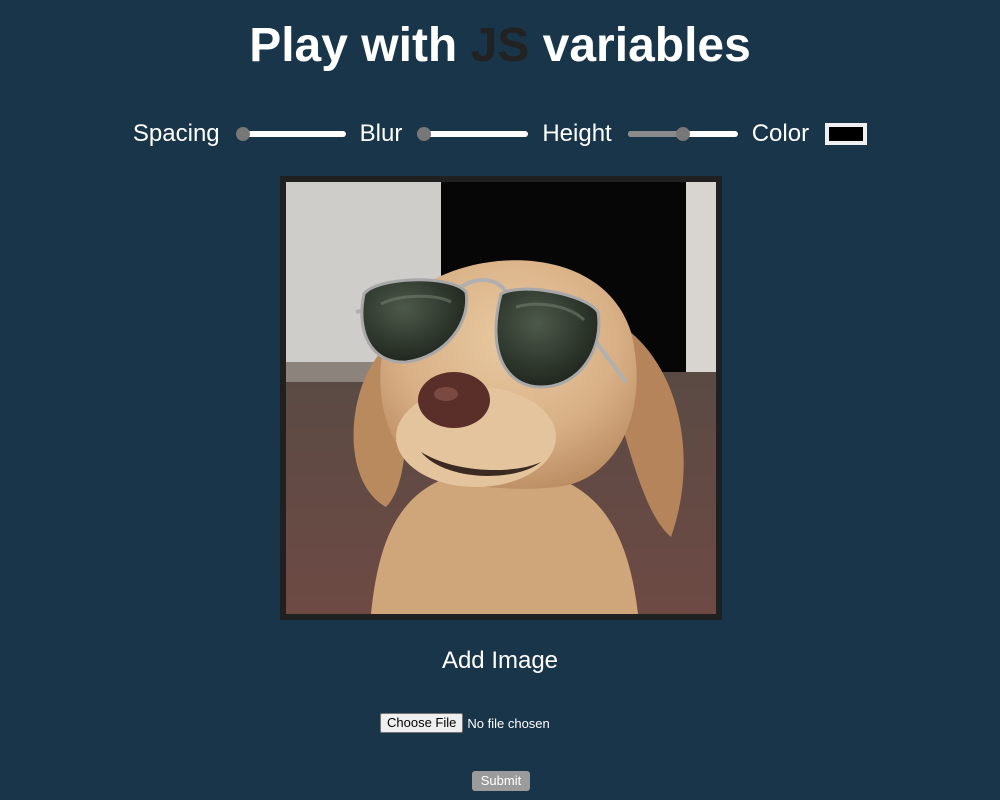 Image resolution: width=1000 pixels, height=800 pixels. I want to click on spacing-label: Spacing, so click(176, 133).